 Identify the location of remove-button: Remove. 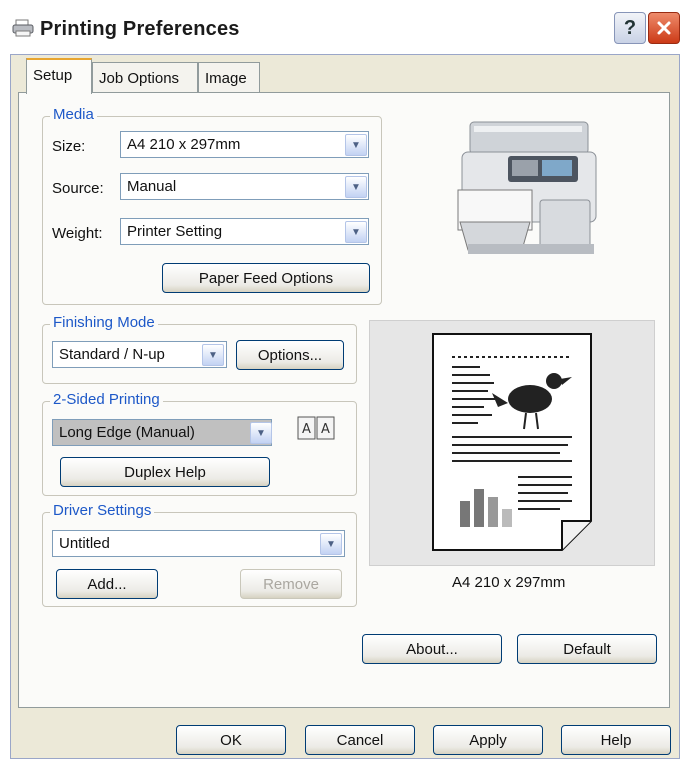
(291, 584).